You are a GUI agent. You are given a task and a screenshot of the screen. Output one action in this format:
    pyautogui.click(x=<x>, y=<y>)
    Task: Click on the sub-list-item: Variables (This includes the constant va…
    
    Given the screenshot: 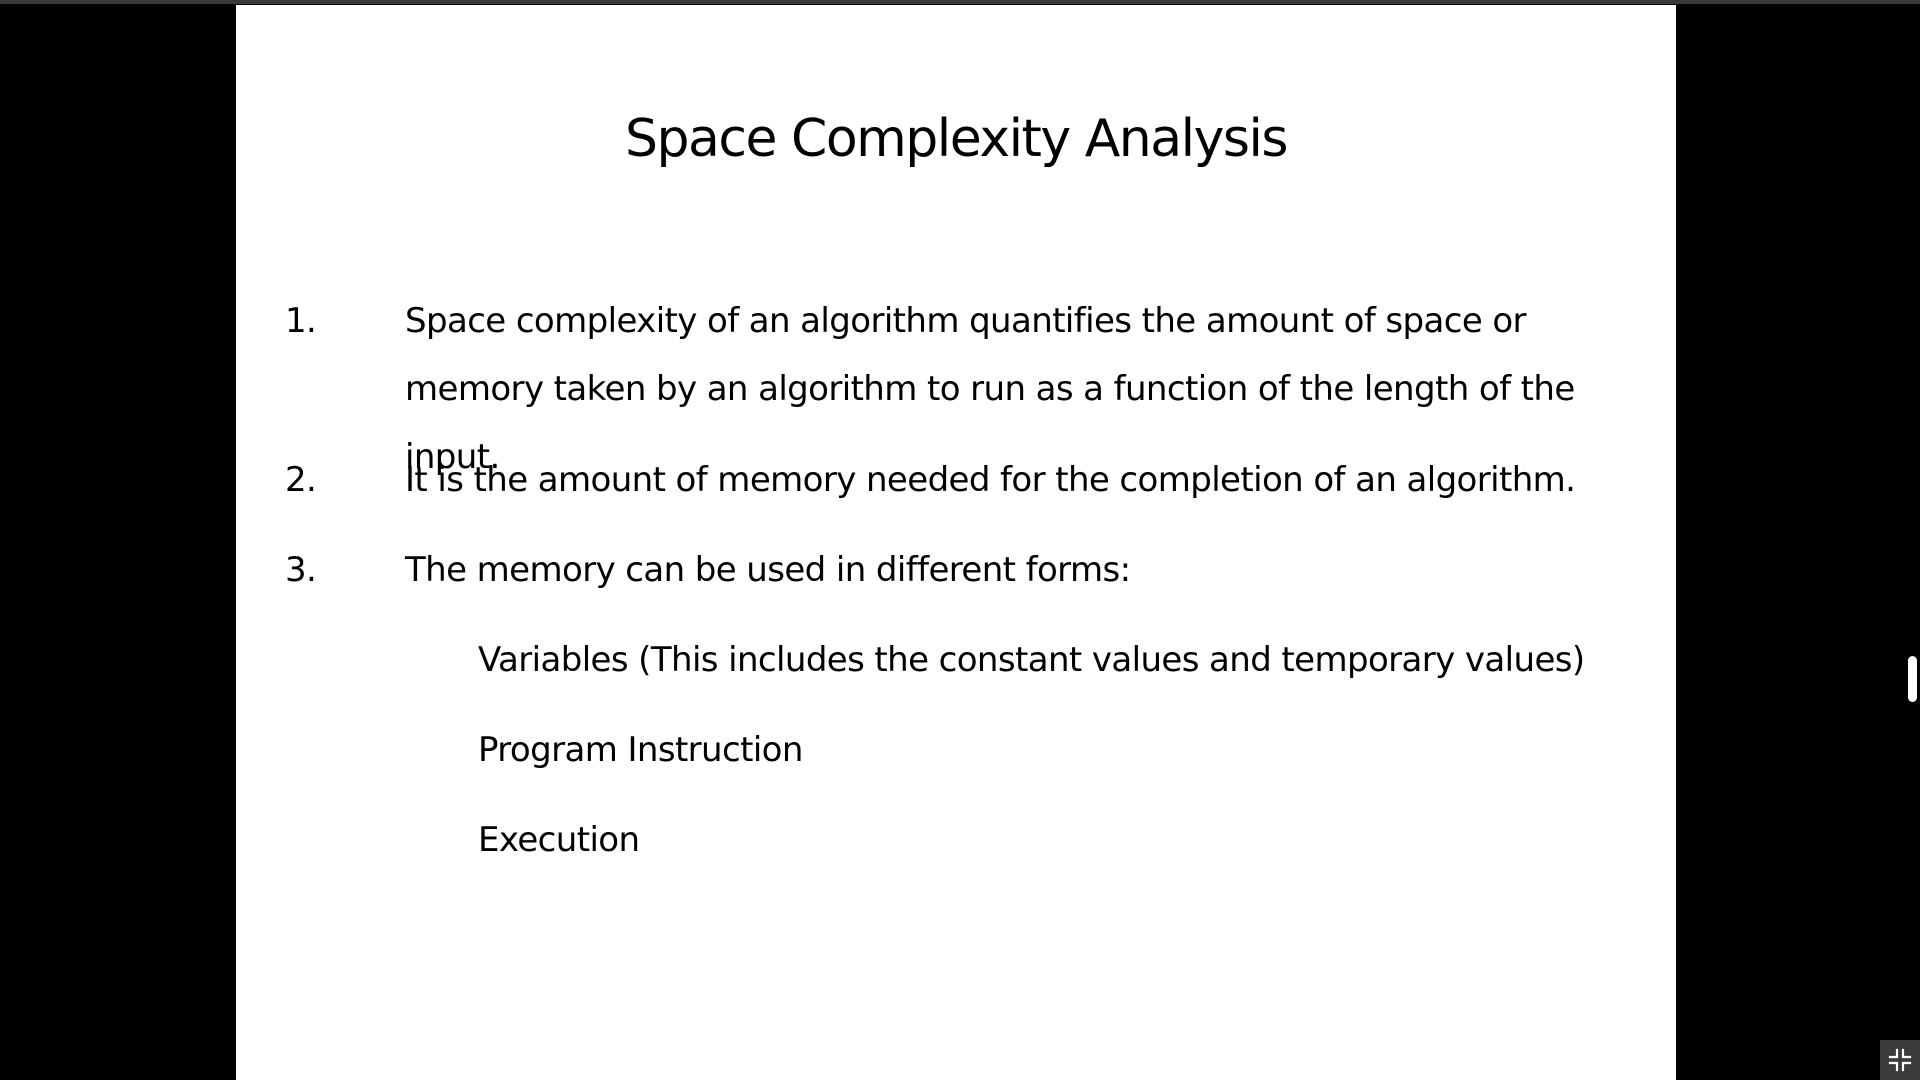 What is the action you would take?
    pyautogui.click(x=1031, y=660)
    